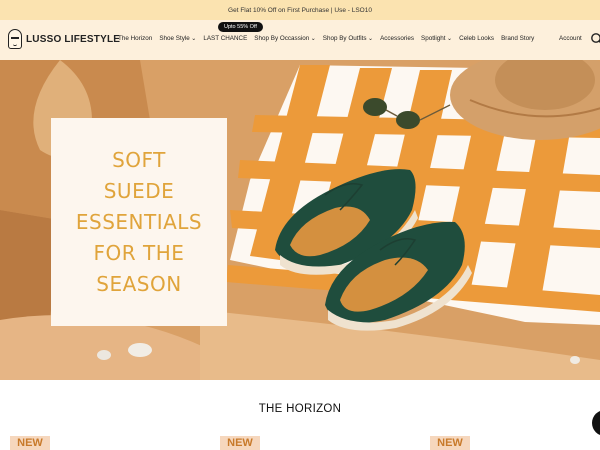 This screenshot has width=600, height=450. What do you see at coordinates (240, 27) in the screenshot?
I see `sale-badge: Upto 55% Off` at bounding box center [240, 27].